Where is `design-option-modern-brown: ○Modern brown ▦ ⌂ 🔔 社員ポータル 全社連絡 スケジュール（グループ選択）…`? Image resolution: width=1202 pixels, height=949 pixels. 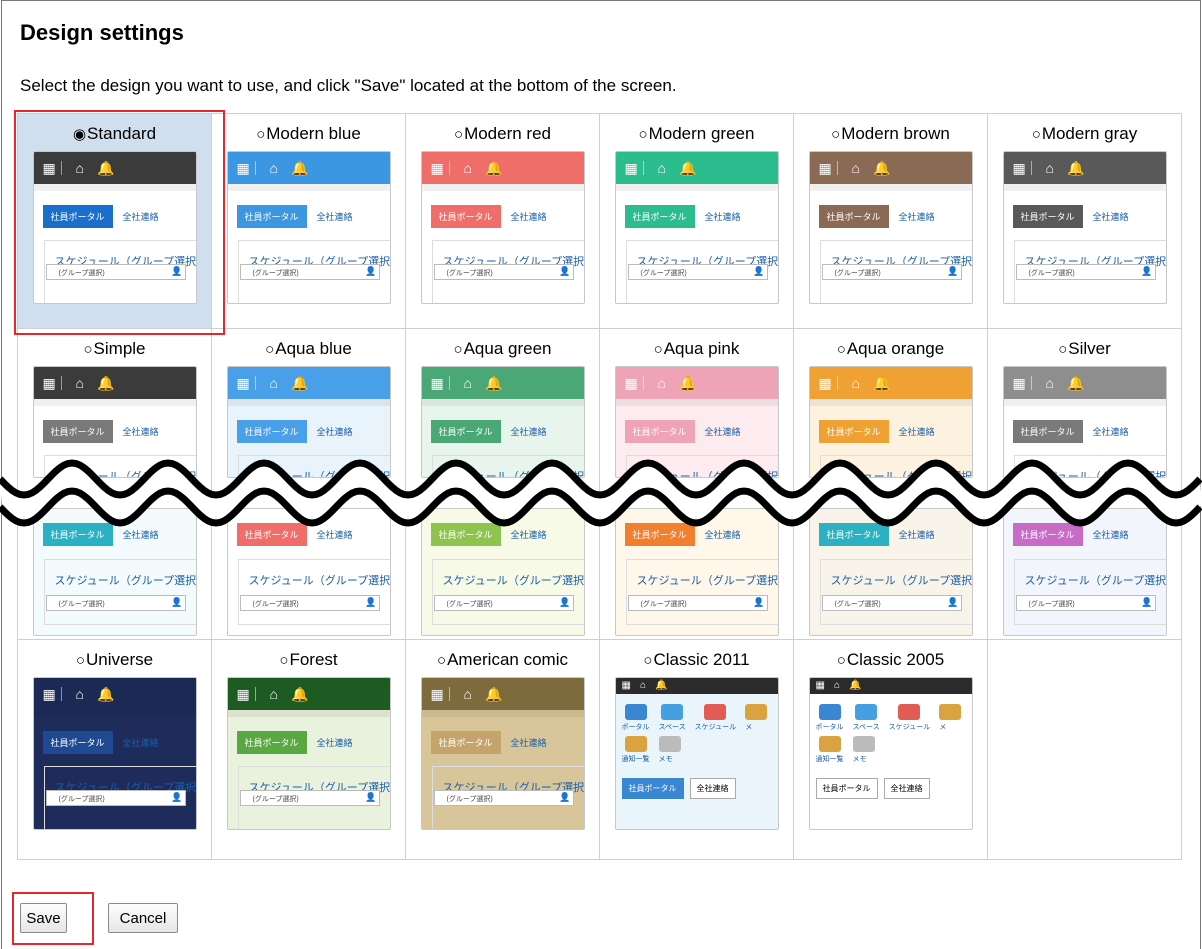
design-option-modern-brown: ○Modern brown ▦ ⌂ 🔔 社員ポータル 全社連絡 スケジュール（グループ選択）… is located at coordinates (890, 221).